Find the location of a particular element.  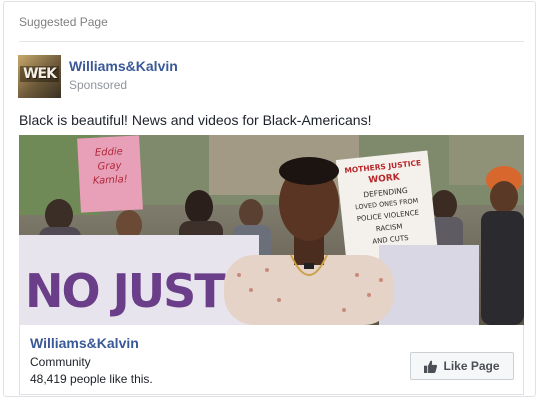

section-title: Suggested Page is located at coordinates (63, 22).